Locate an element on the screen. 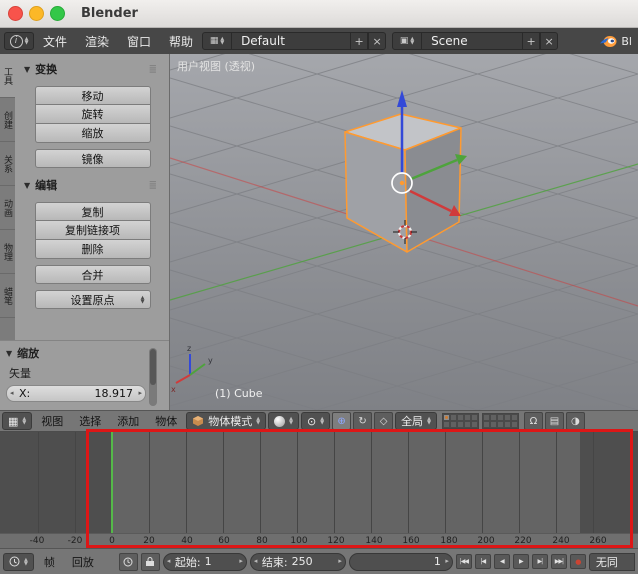 The image size is (638, 574). screen-layout-field: Default is located at coordinates (291, 41).